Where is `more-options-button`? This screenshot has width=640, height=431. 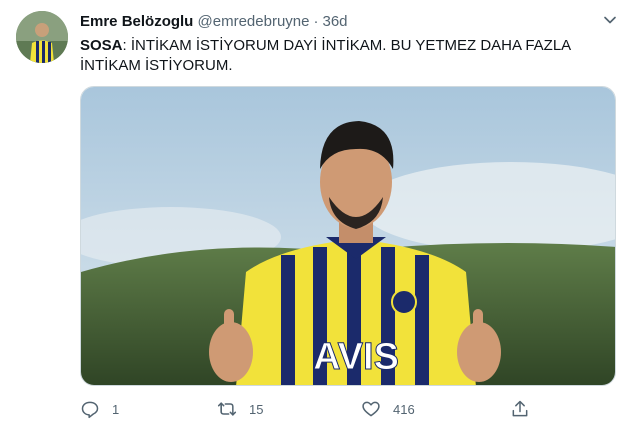 more-options-button is located at coordinates (610, 20).